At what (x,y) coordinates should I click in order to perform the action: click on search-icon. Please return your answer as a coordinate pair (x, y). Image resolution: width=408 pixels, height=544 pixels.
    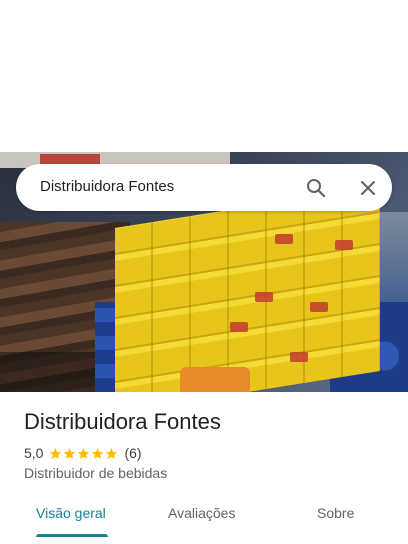
    Looking at the image, I should click on (316, 188).